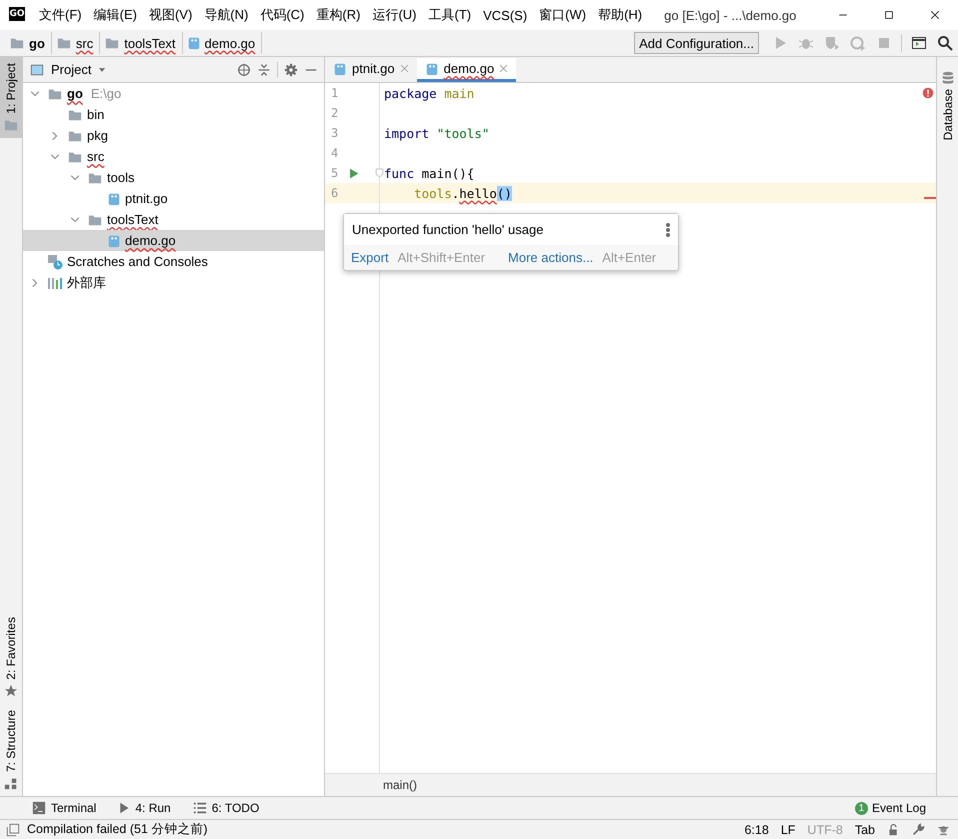 The height and width of the screenshot is (839, 958). I want to click on action-link: Export, so click(370, 257).